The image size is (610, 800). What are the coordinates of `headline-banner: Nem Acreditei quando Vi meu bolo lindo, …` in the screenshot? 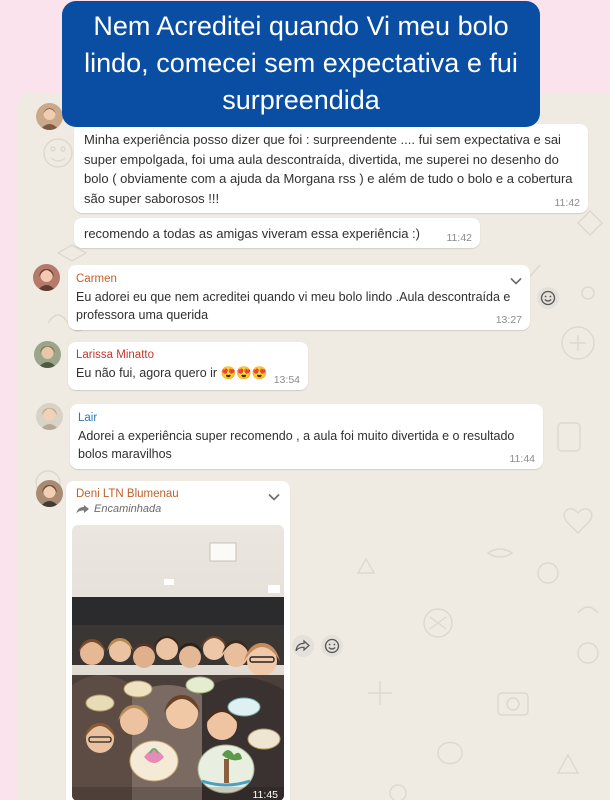 It's located at (301, 64).